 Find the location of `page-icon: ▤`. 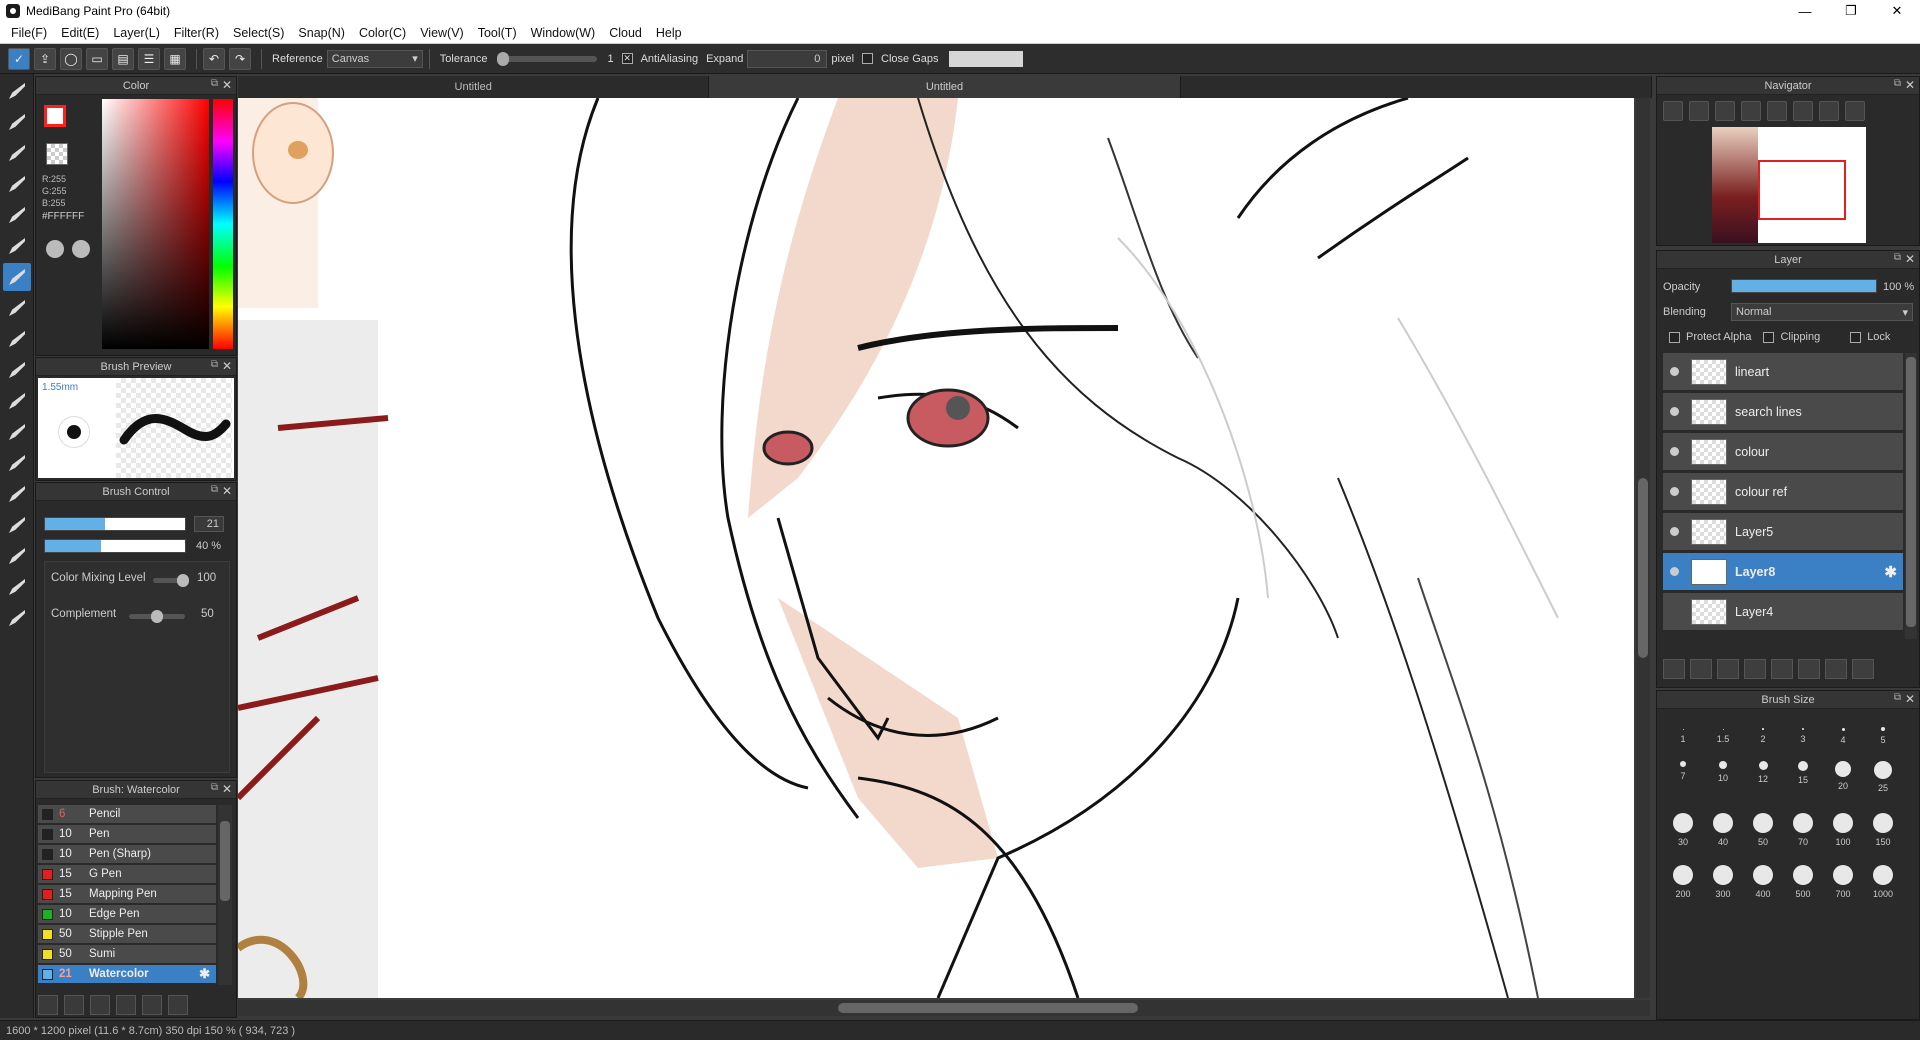

page-icon: ▤ is located at coordinates (123, 58).